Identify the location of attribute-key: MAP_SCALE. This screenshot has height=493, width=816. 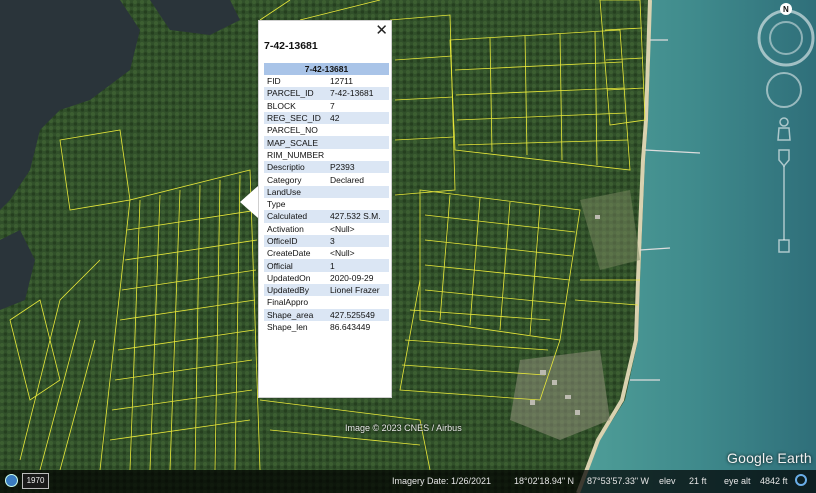
(295, 142).